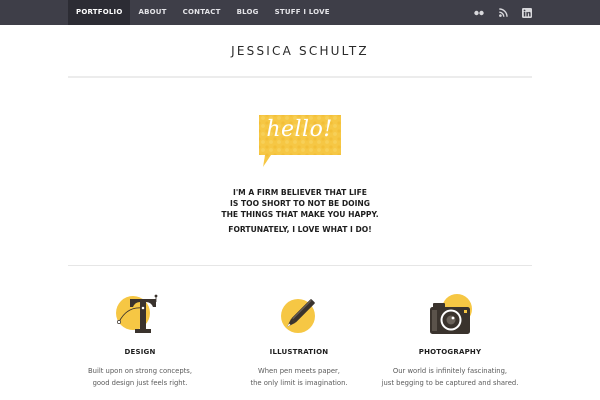 The height and width of the screenshot is (400, 600). Describe the element at coordinates (300, 229) in the screenshot. I see `intro-closing: FORTUNATELY, I LOVE WHAT I DO!` at that location.